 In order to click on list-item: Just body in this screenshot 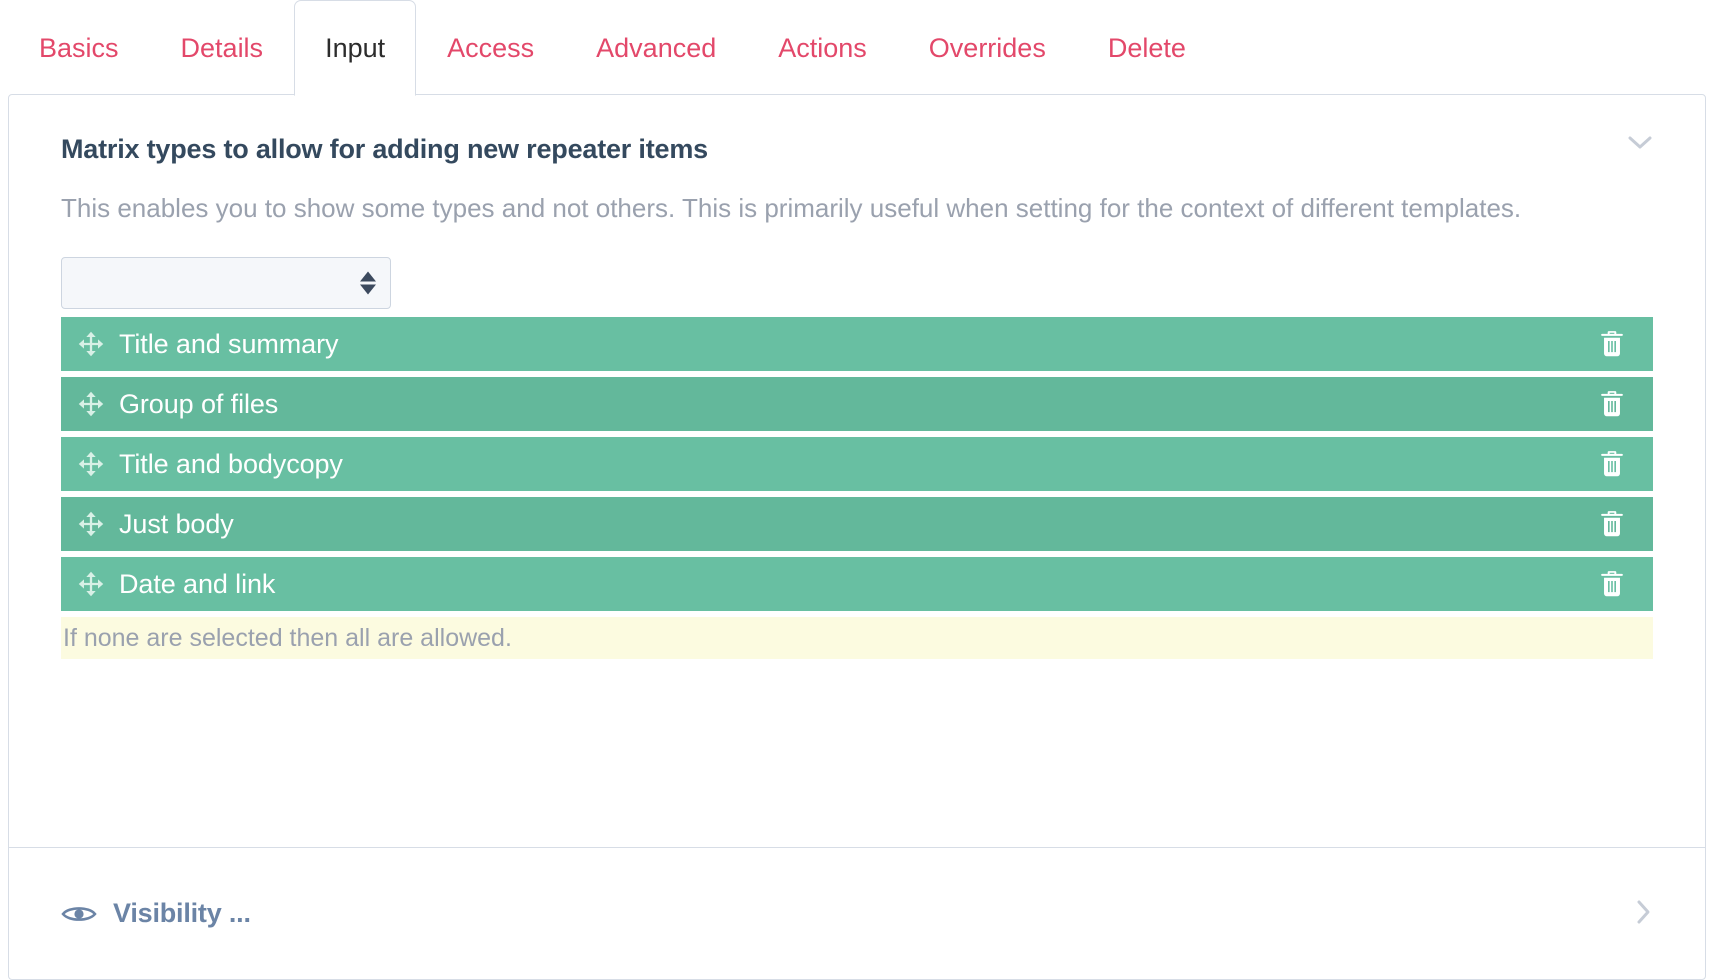, I will do `click(857, 524)`.